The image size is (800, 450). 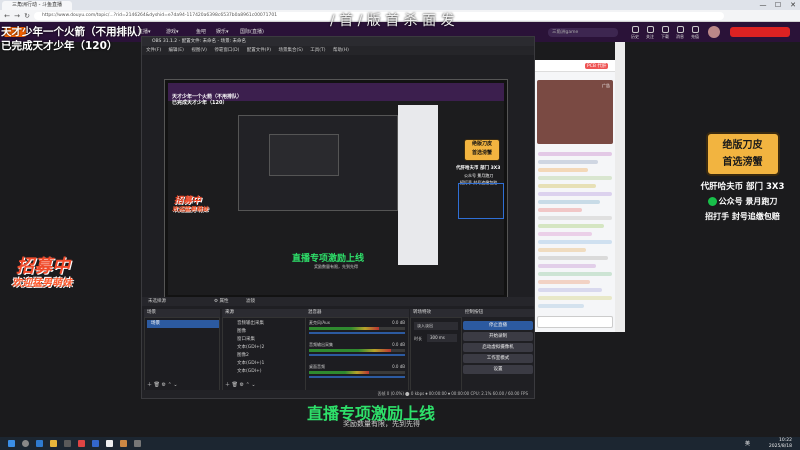 I want to click on chat-ad-image: 广告, so click(x=575, y=112).